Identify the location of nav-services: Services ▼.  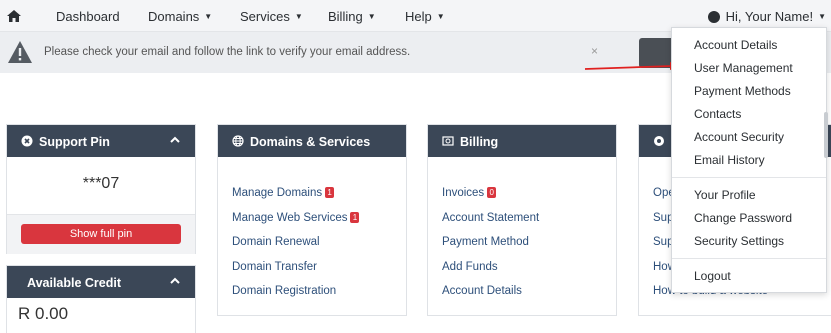
(271, 16).